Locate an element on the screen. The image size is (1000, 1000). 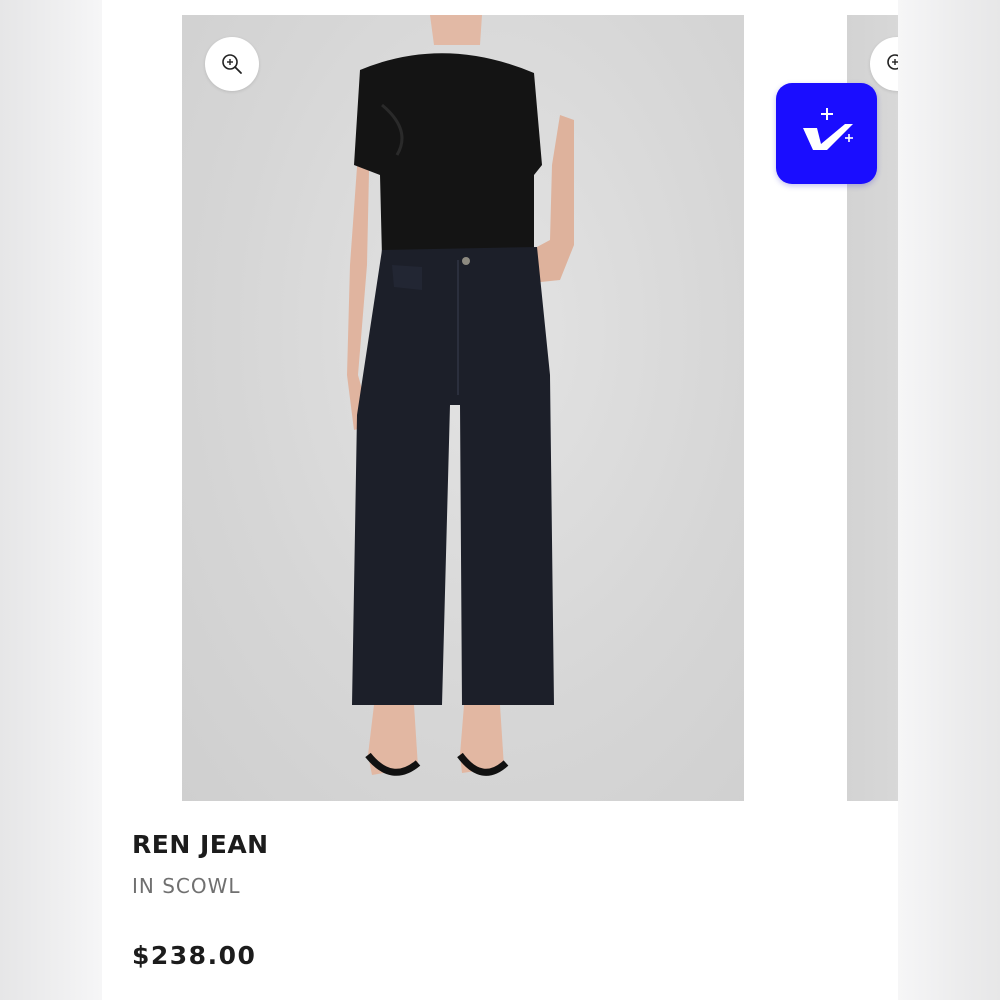
zoom-button is located at coordinates (232, 64).